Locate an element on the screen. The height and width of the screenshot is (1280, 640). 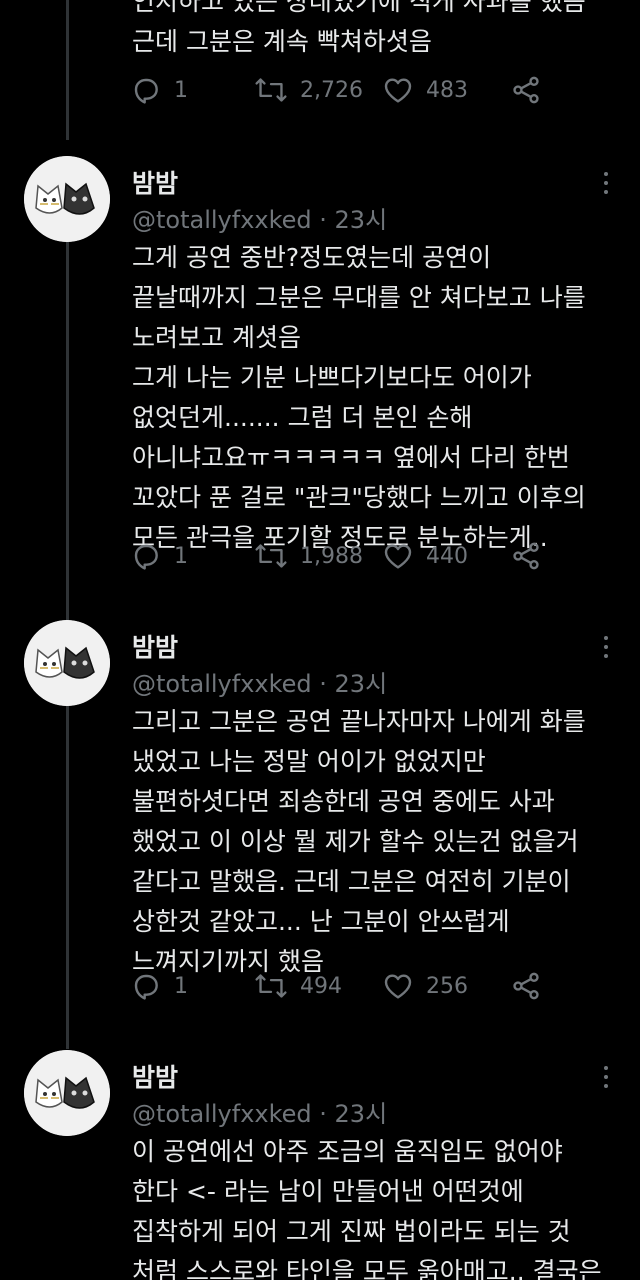
like-button: 483 is located at coordinates (425, 90).